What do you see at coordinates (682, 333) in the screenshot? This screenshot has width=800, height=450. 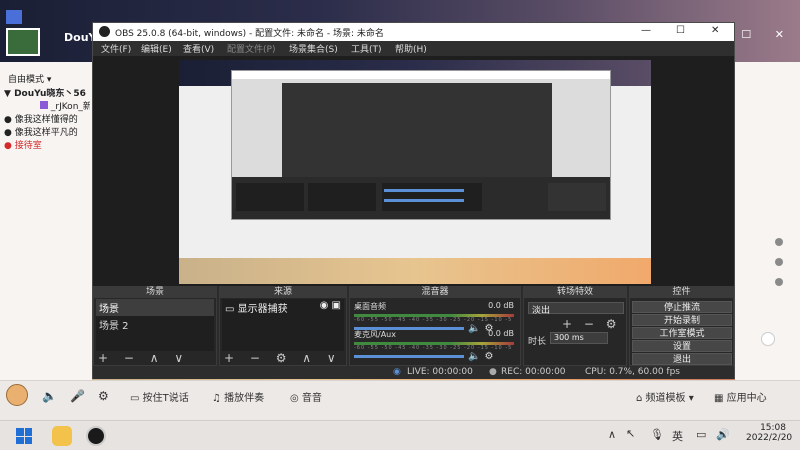 I see `studio-mode-button: 工作室模式` at bounding box center [682, 333].